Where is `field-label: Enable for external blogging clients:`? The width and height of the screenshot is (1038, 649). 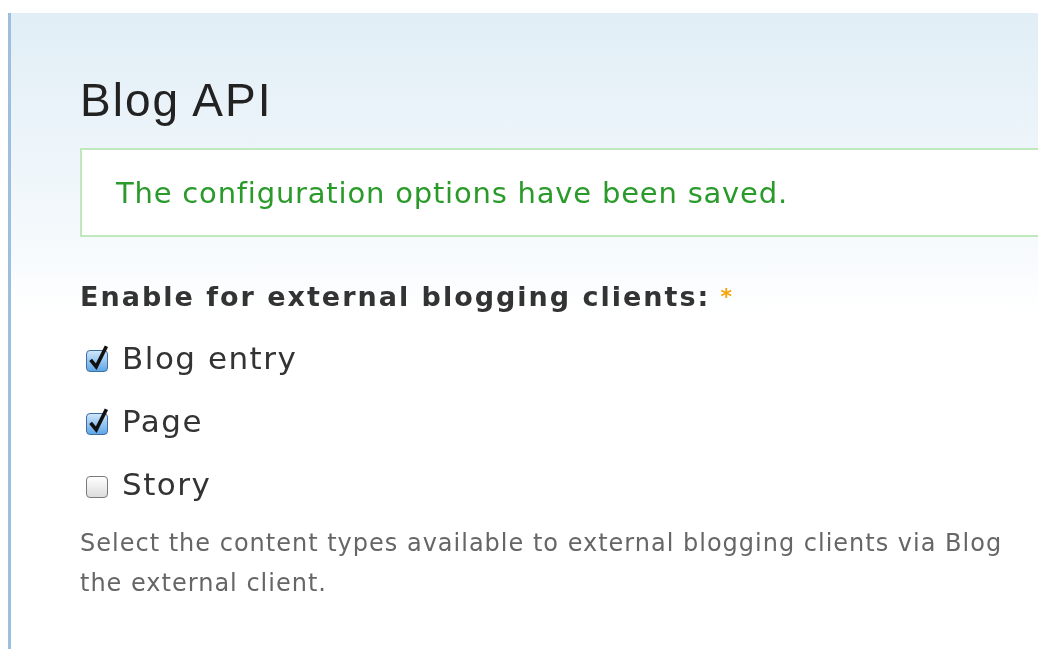 field-label: Enable for external blogging clients: is located at coordinates (395, 296).